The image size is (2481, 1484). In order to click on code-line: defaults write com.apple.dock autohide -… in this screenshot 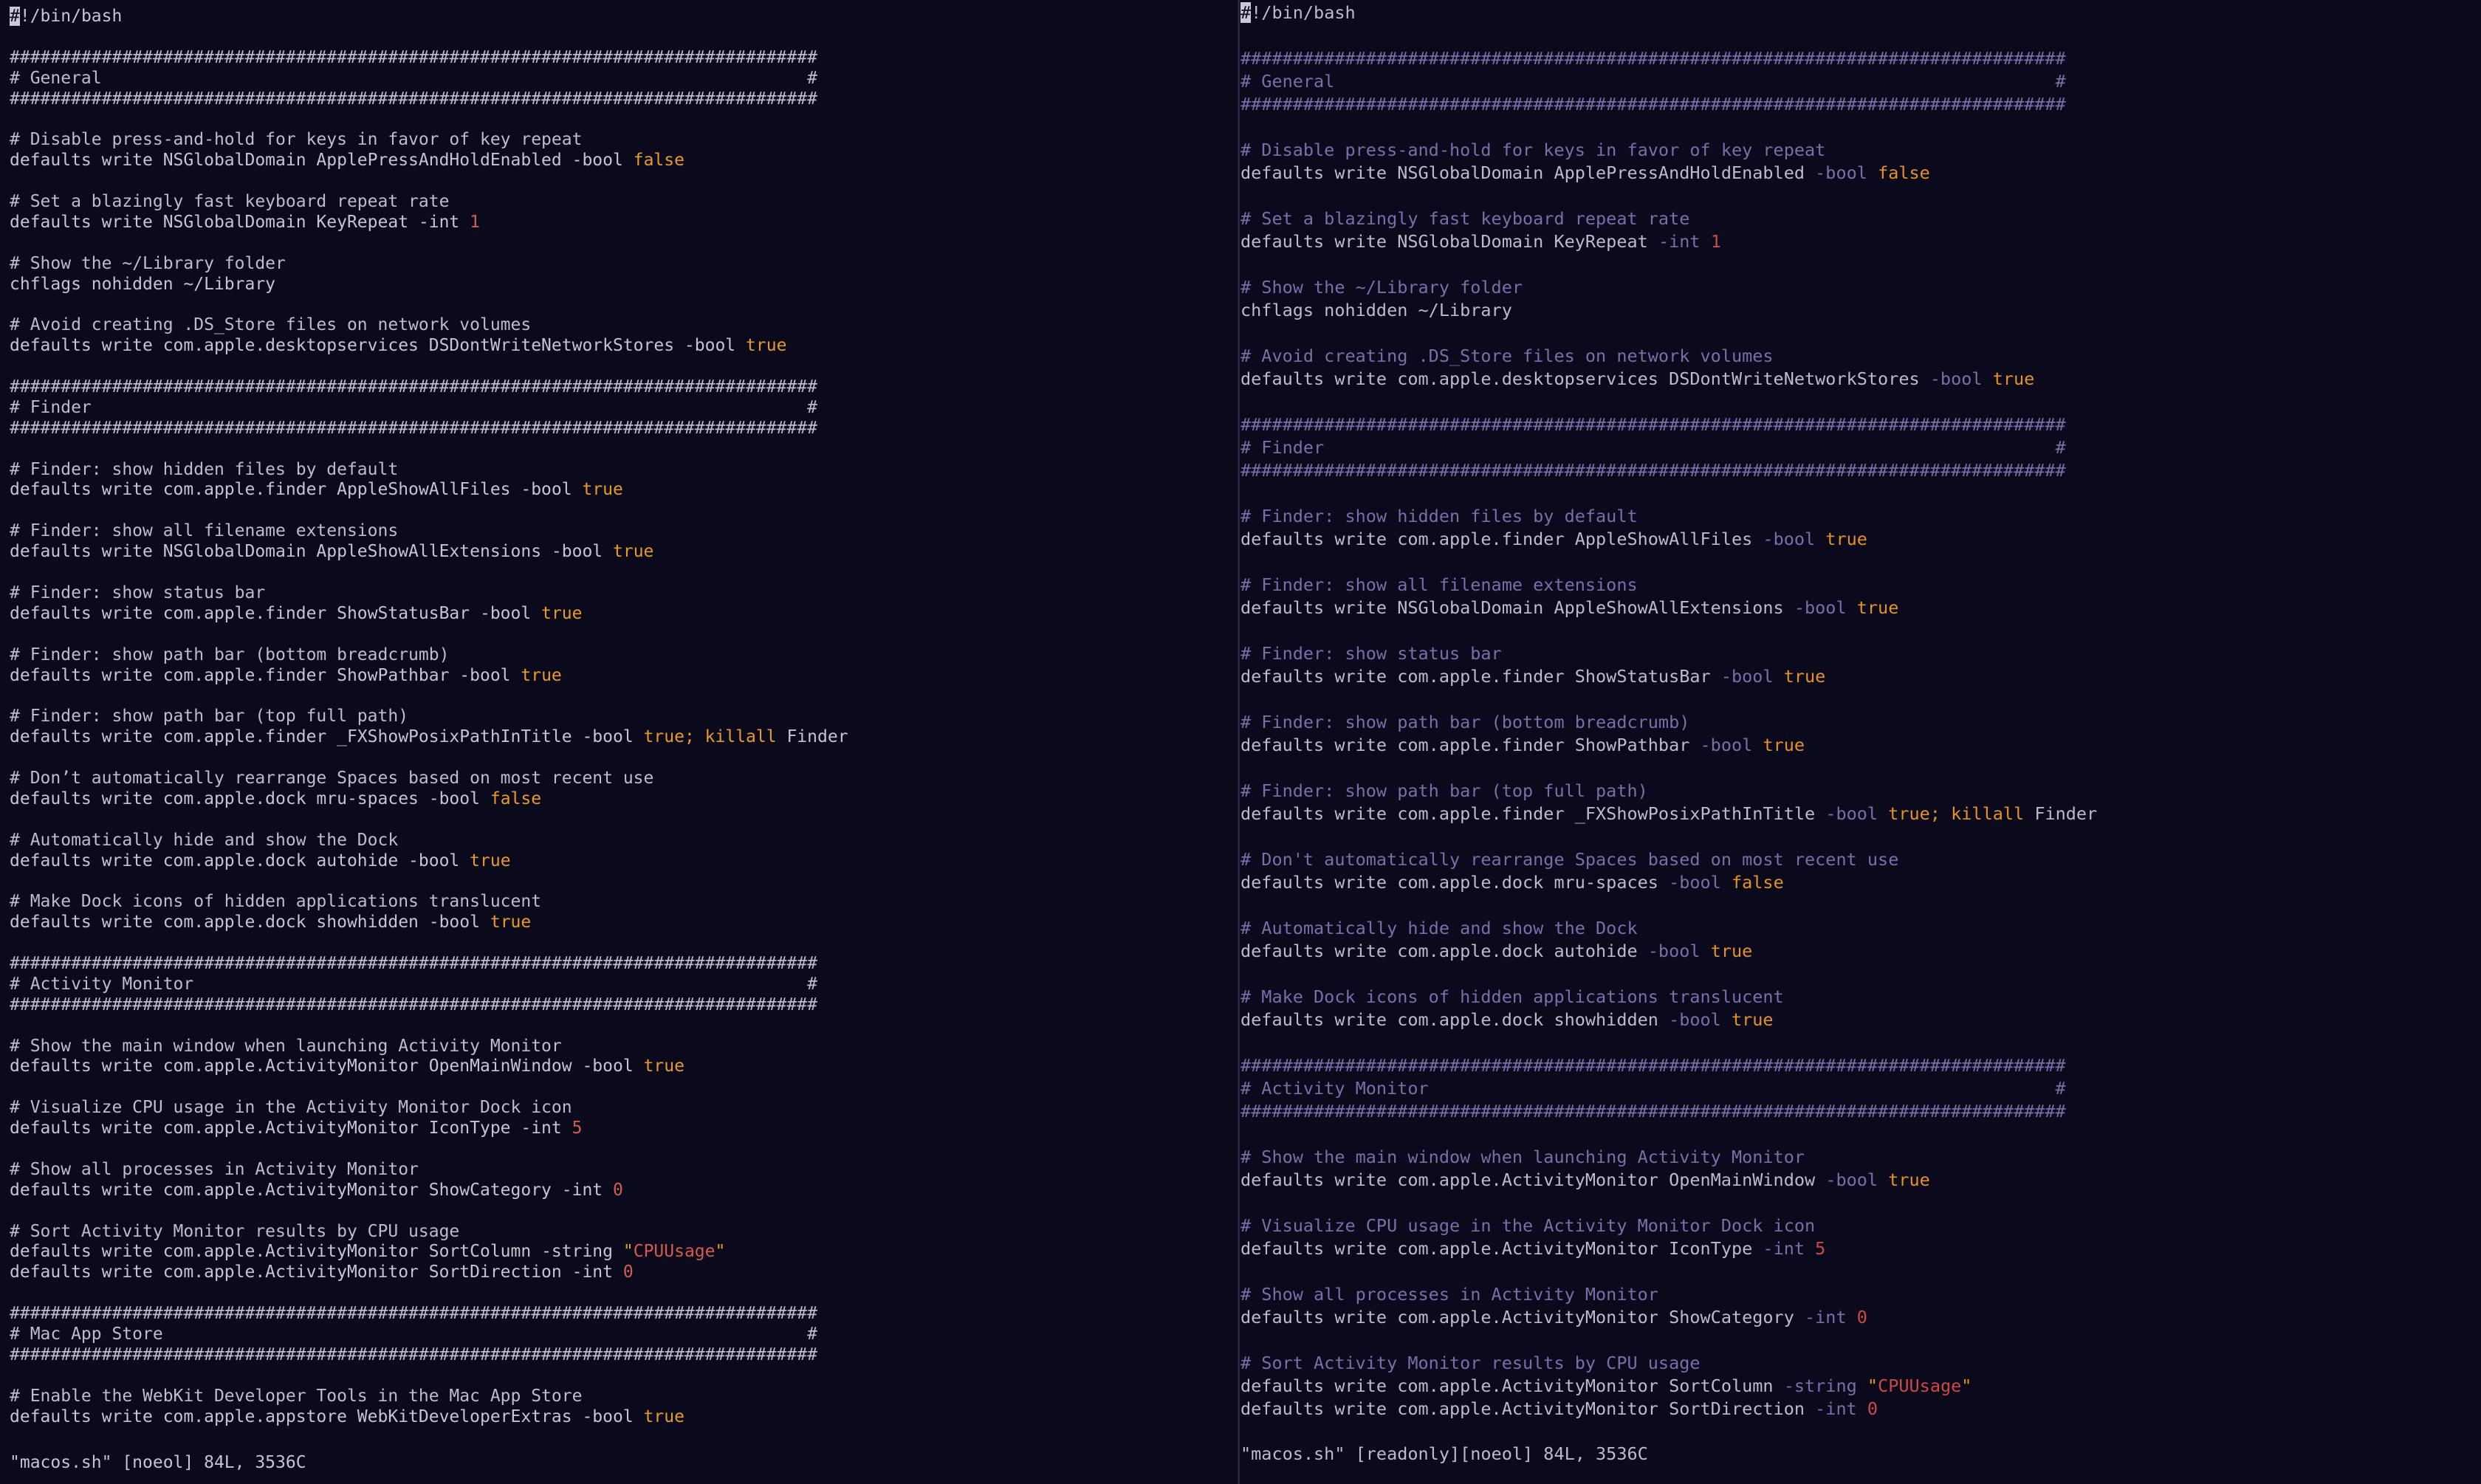, I will do `click(429, 861)`.